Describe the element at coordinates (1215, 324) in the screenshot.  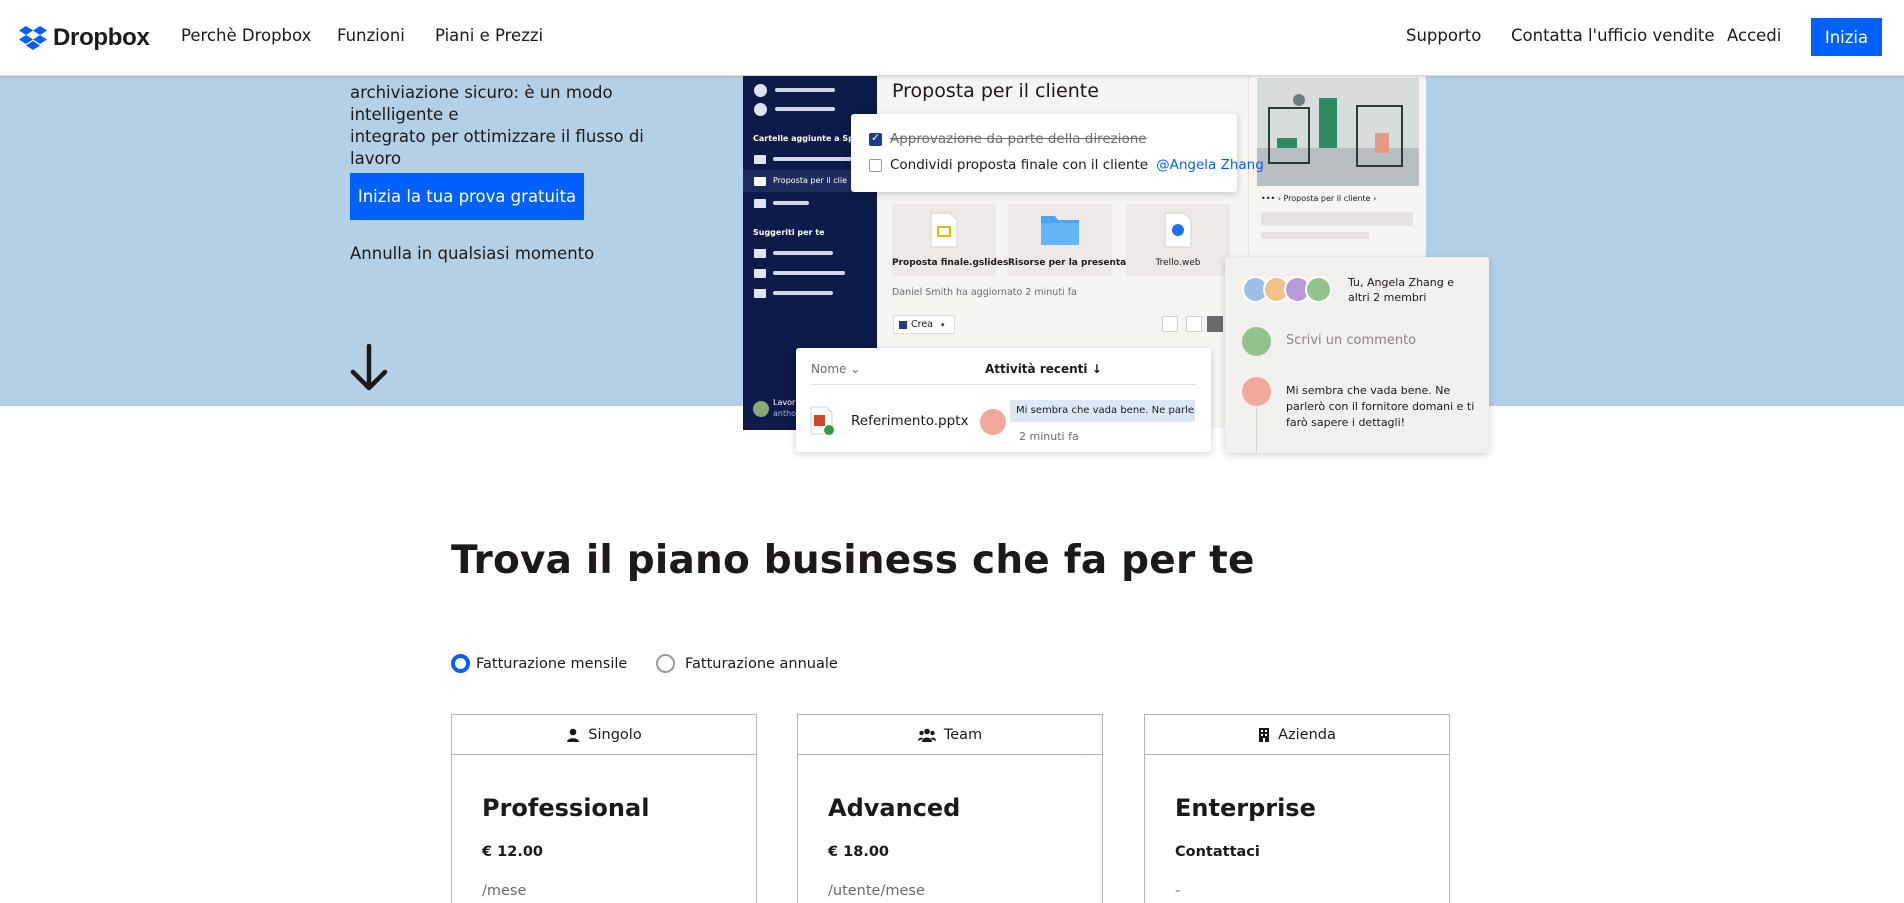
I see `list-view-icon` at that location.